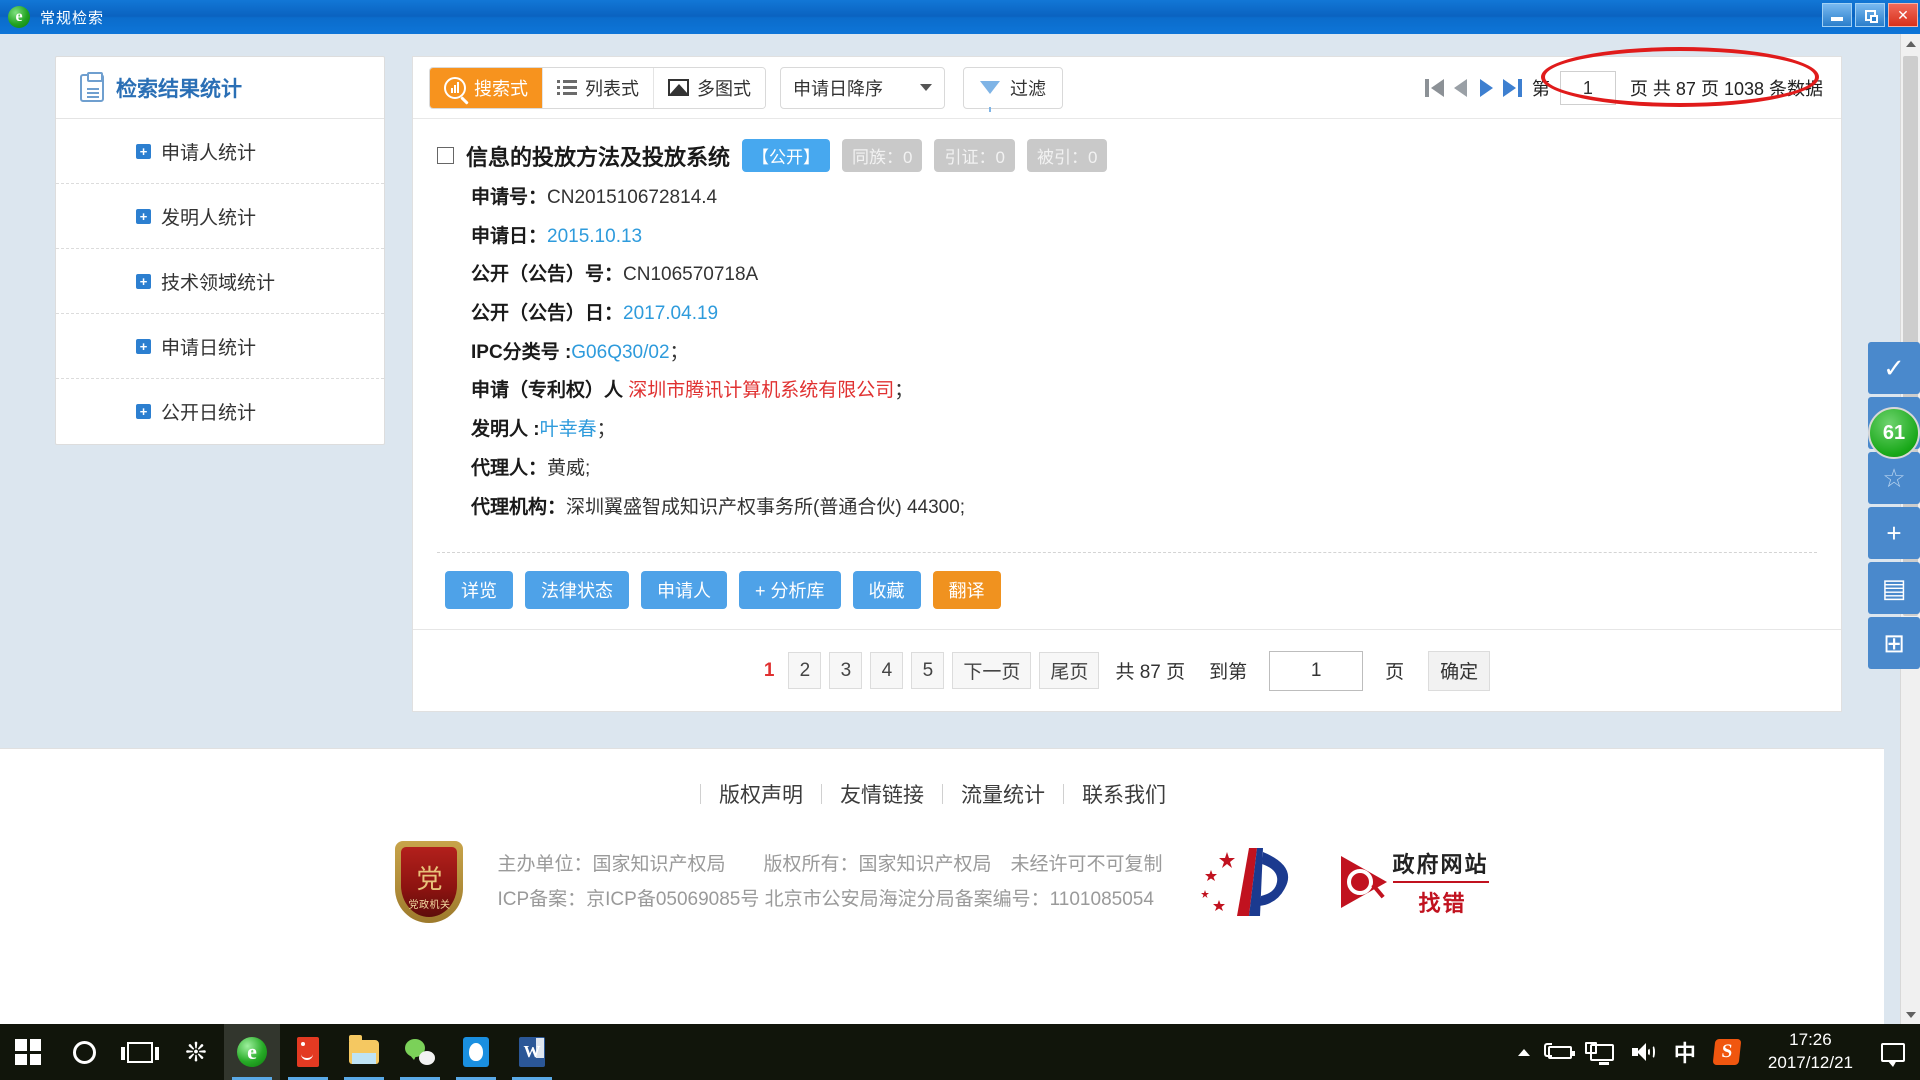  What do you see at coordinates (196, 1052) in the screenshot?
I see `pinwheel-app-button: ❊` at bounding box center [196, 1052].